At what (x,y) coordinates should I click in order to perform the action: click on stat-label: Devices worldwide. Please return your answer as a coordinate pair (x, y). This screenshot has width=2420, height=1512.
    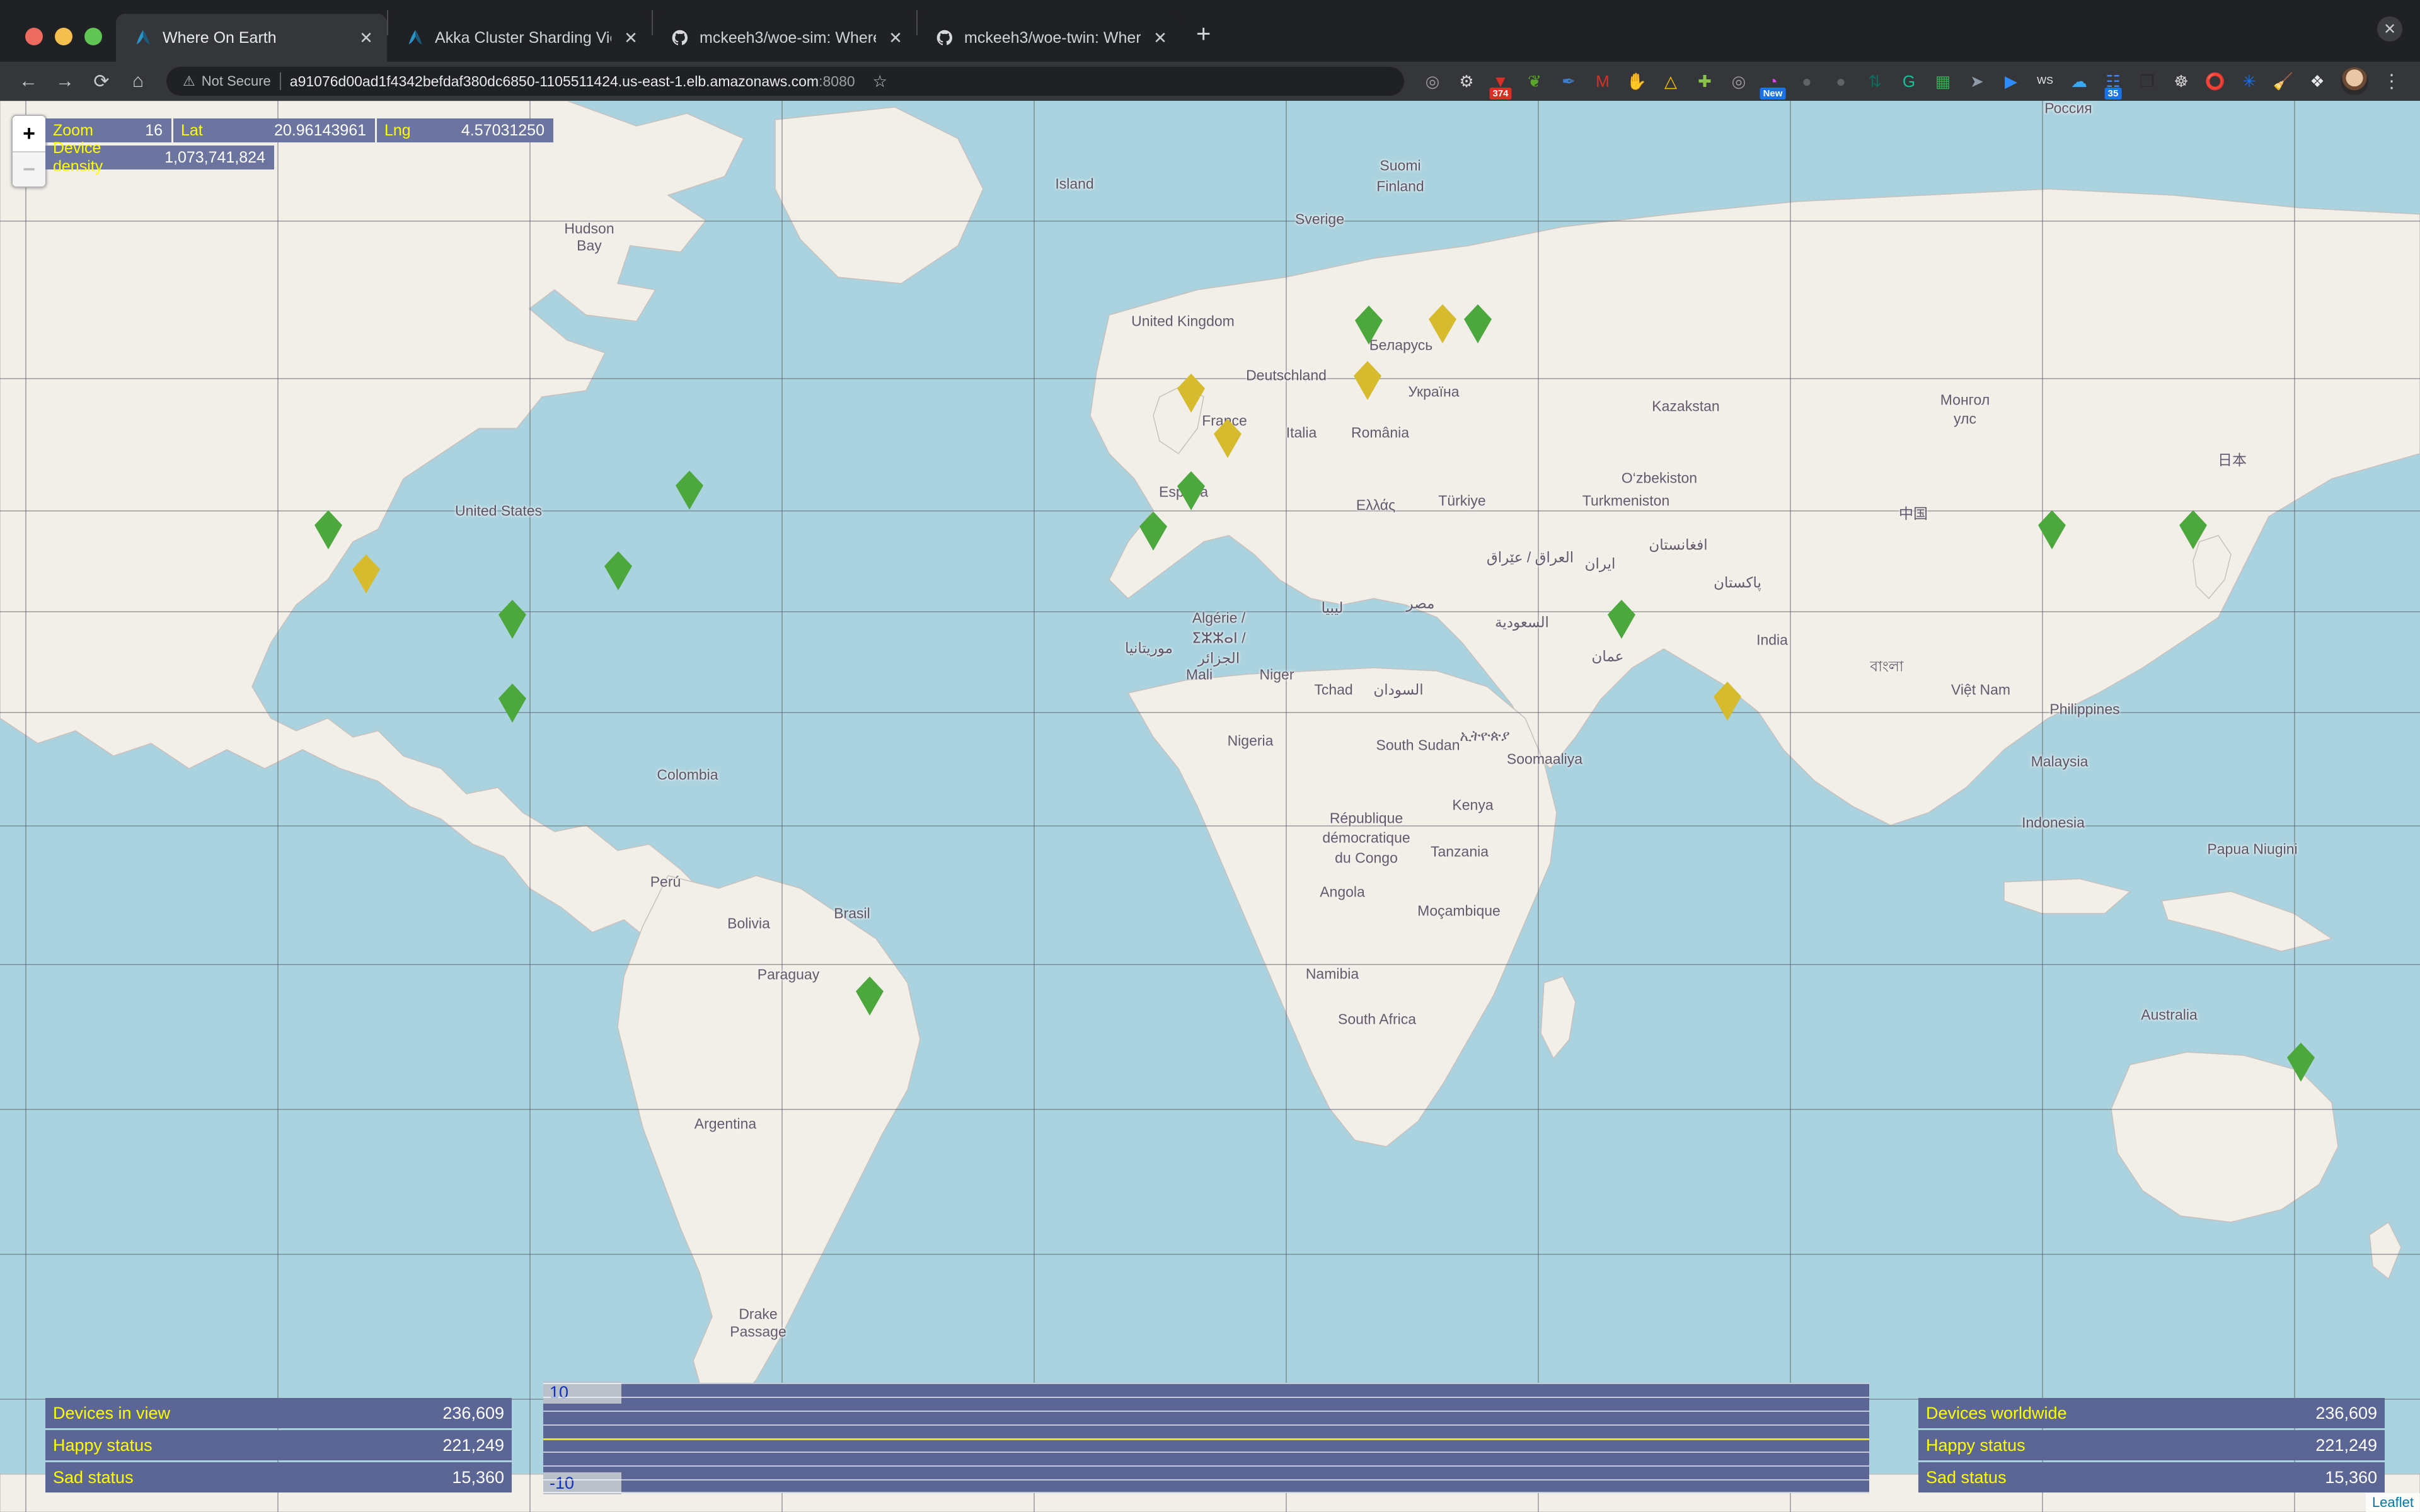
    Looking at the image, I should click on (1997, 1413).